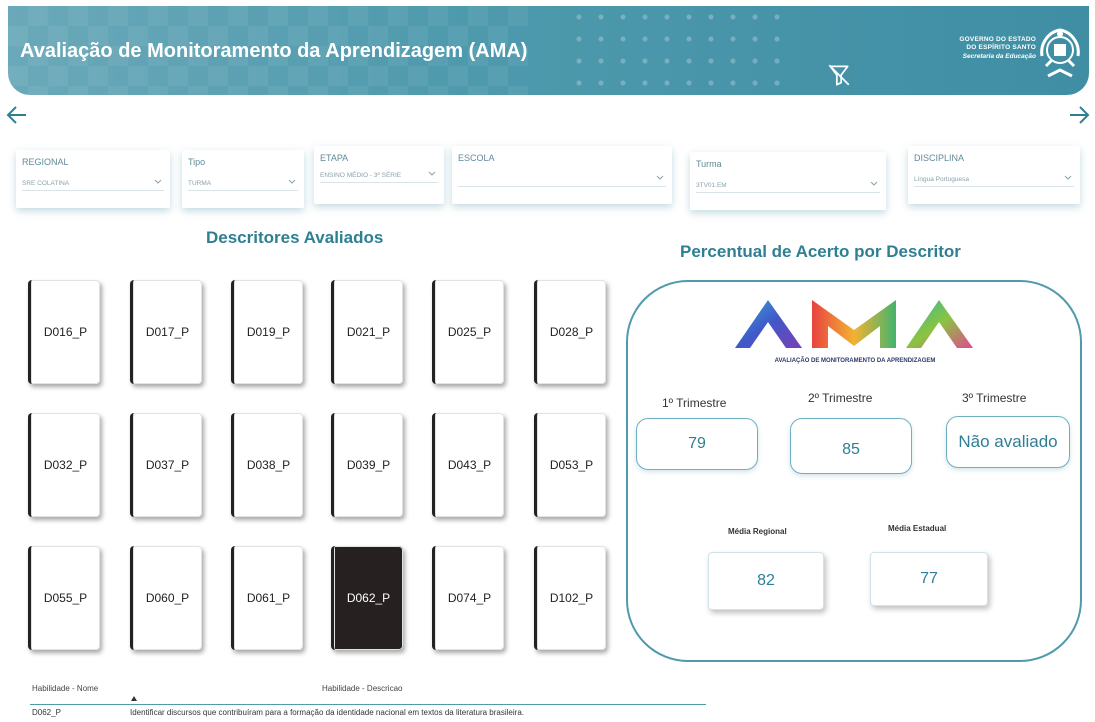 This screenshot has height=722, width=1095. I want to click on filter-regional: REGIONAL SRE COLATINA, so click(93, 179).